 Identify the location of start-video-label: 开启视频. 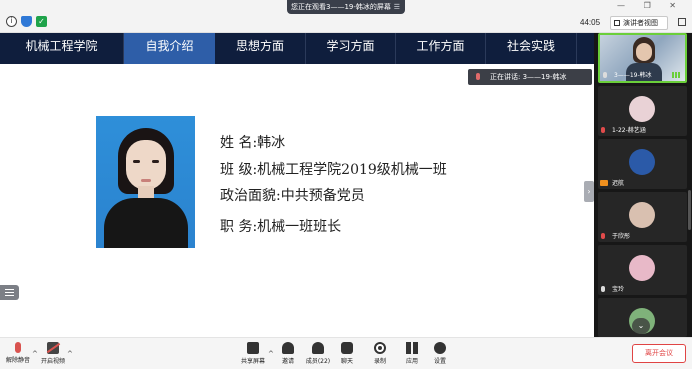
(52, 361).